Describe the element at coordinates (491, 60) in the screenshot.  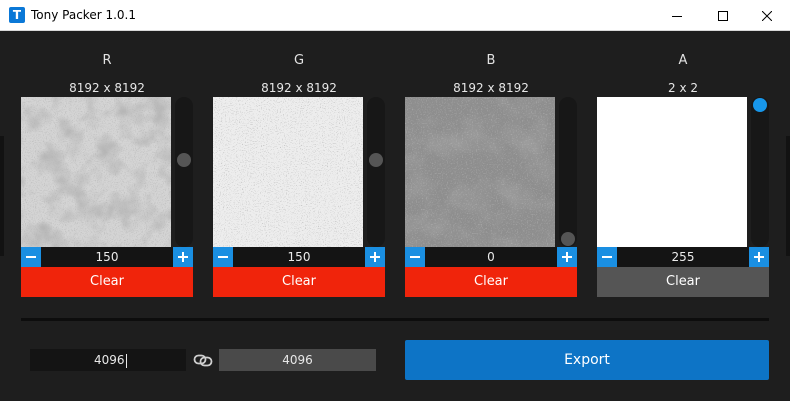
I see `channel-label: B` at that location.